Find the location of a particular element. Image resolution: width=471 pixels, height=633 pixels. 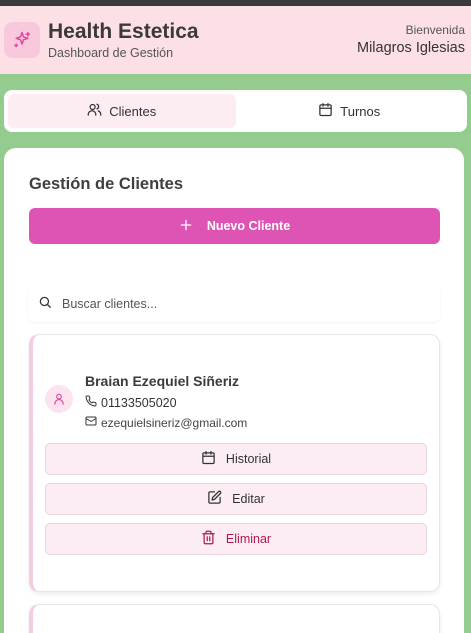

app-subtitle: Dashboard de Gestión is located at coordinates (111, 53).